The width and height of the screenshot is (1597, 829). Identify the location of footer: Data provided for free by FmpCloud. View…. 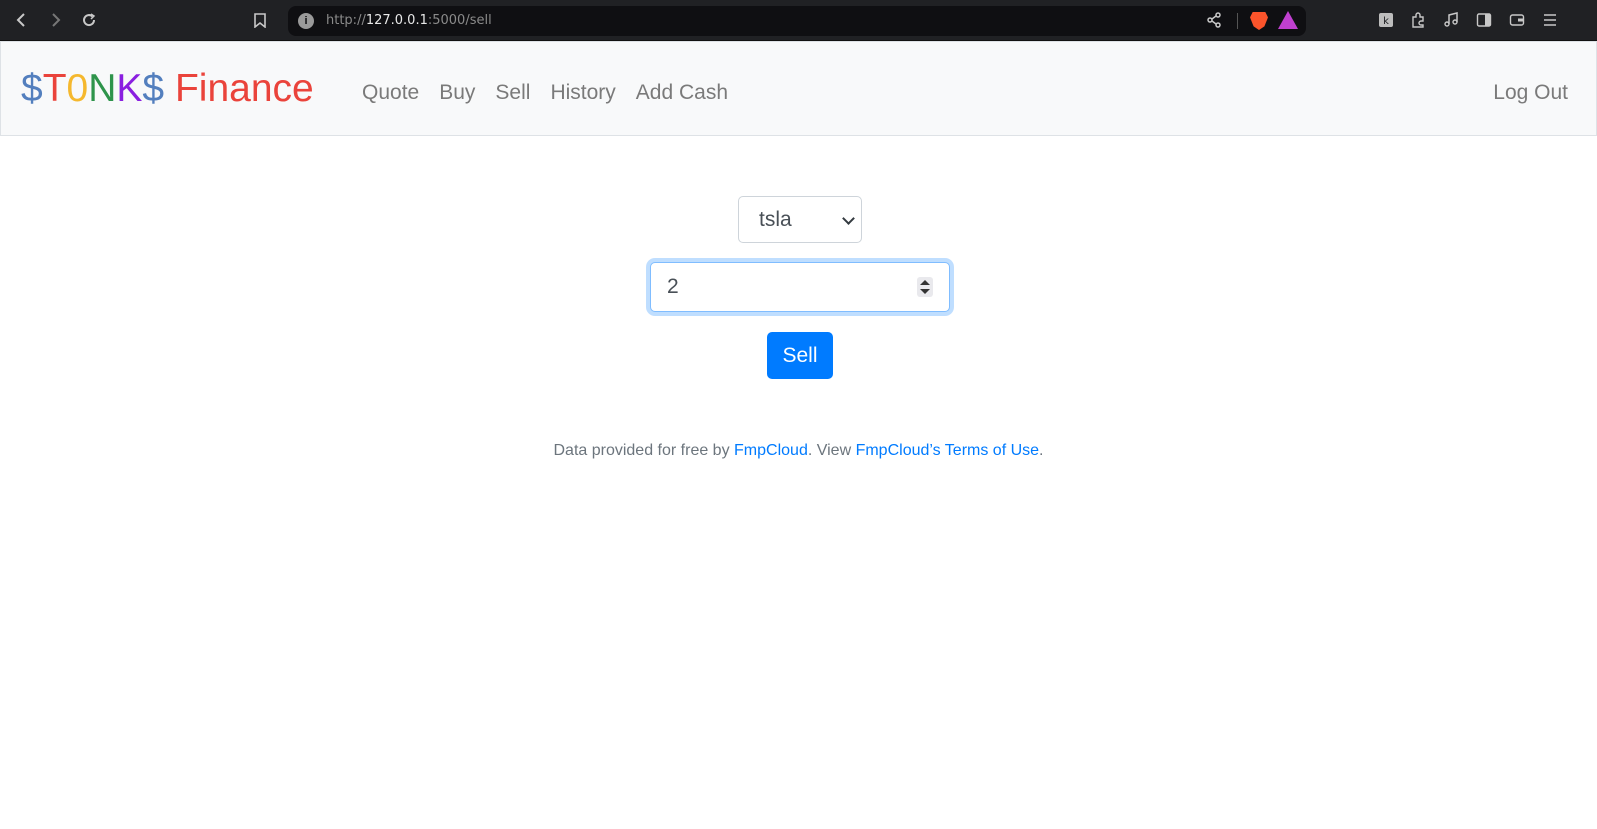
(798, 451).